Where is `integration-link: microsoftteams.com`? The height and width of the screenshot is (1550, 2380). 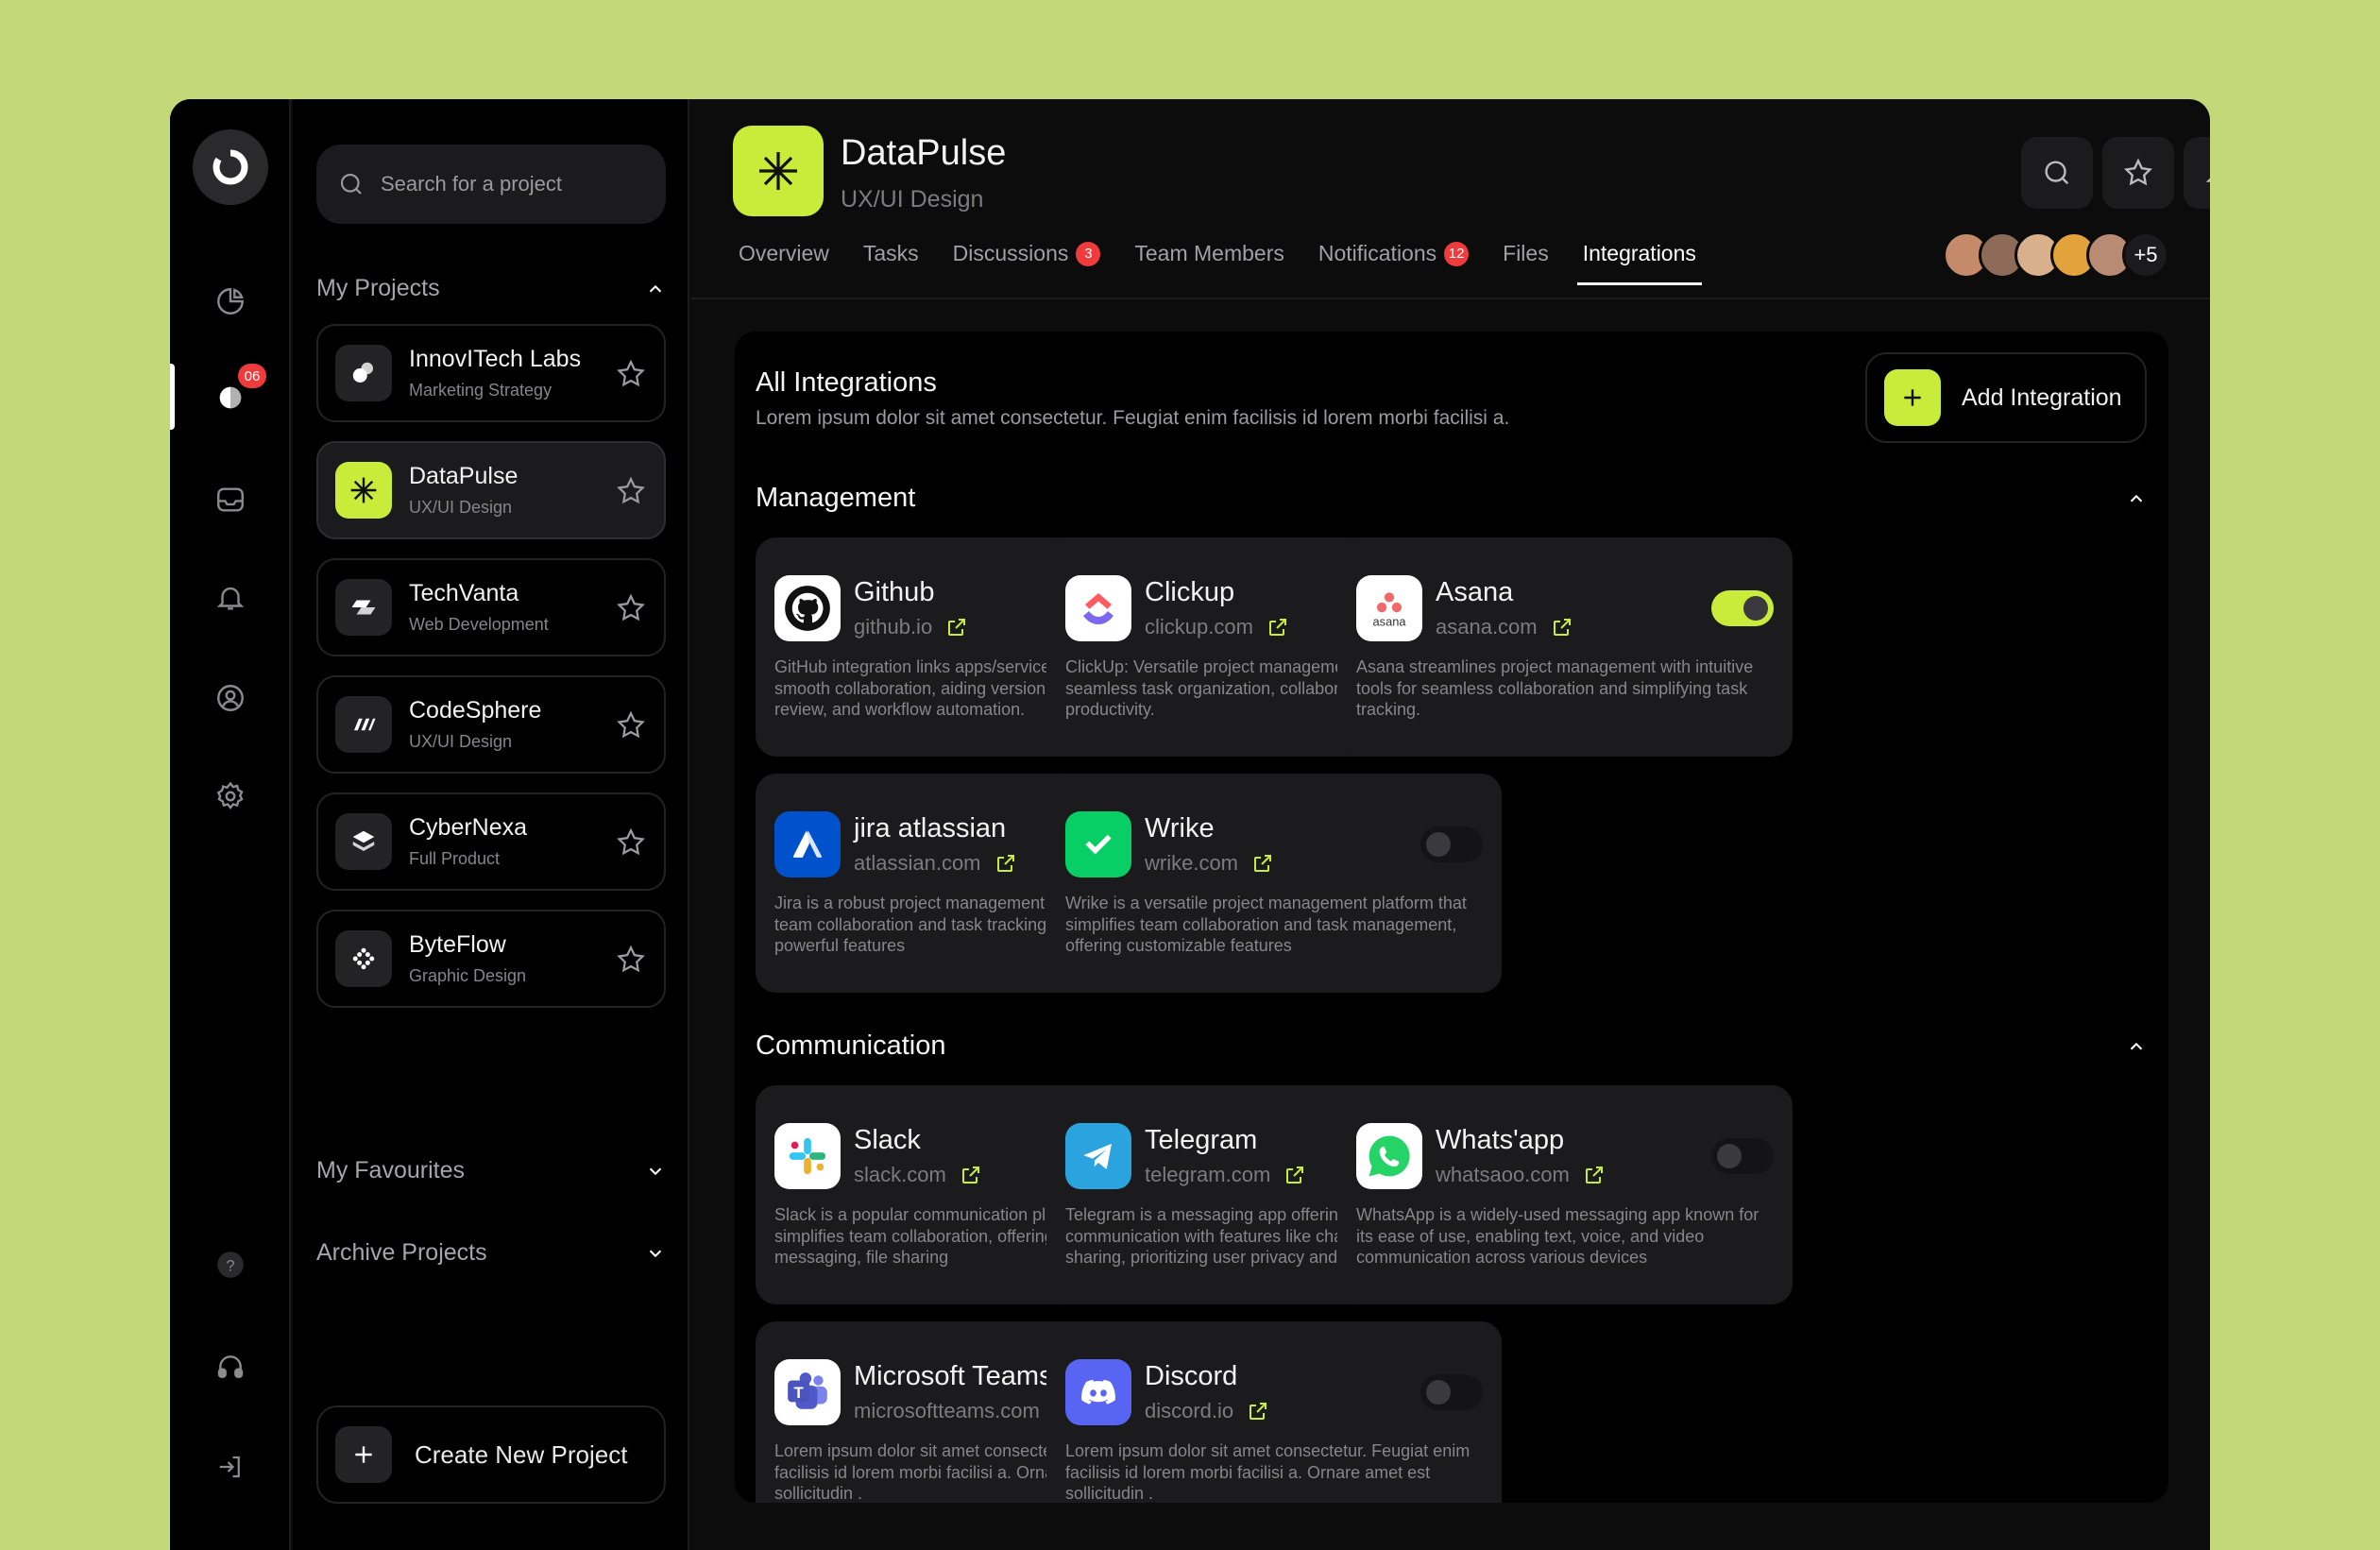
integration-link: microsoftteams.com is located at coordinates (965, 1411).